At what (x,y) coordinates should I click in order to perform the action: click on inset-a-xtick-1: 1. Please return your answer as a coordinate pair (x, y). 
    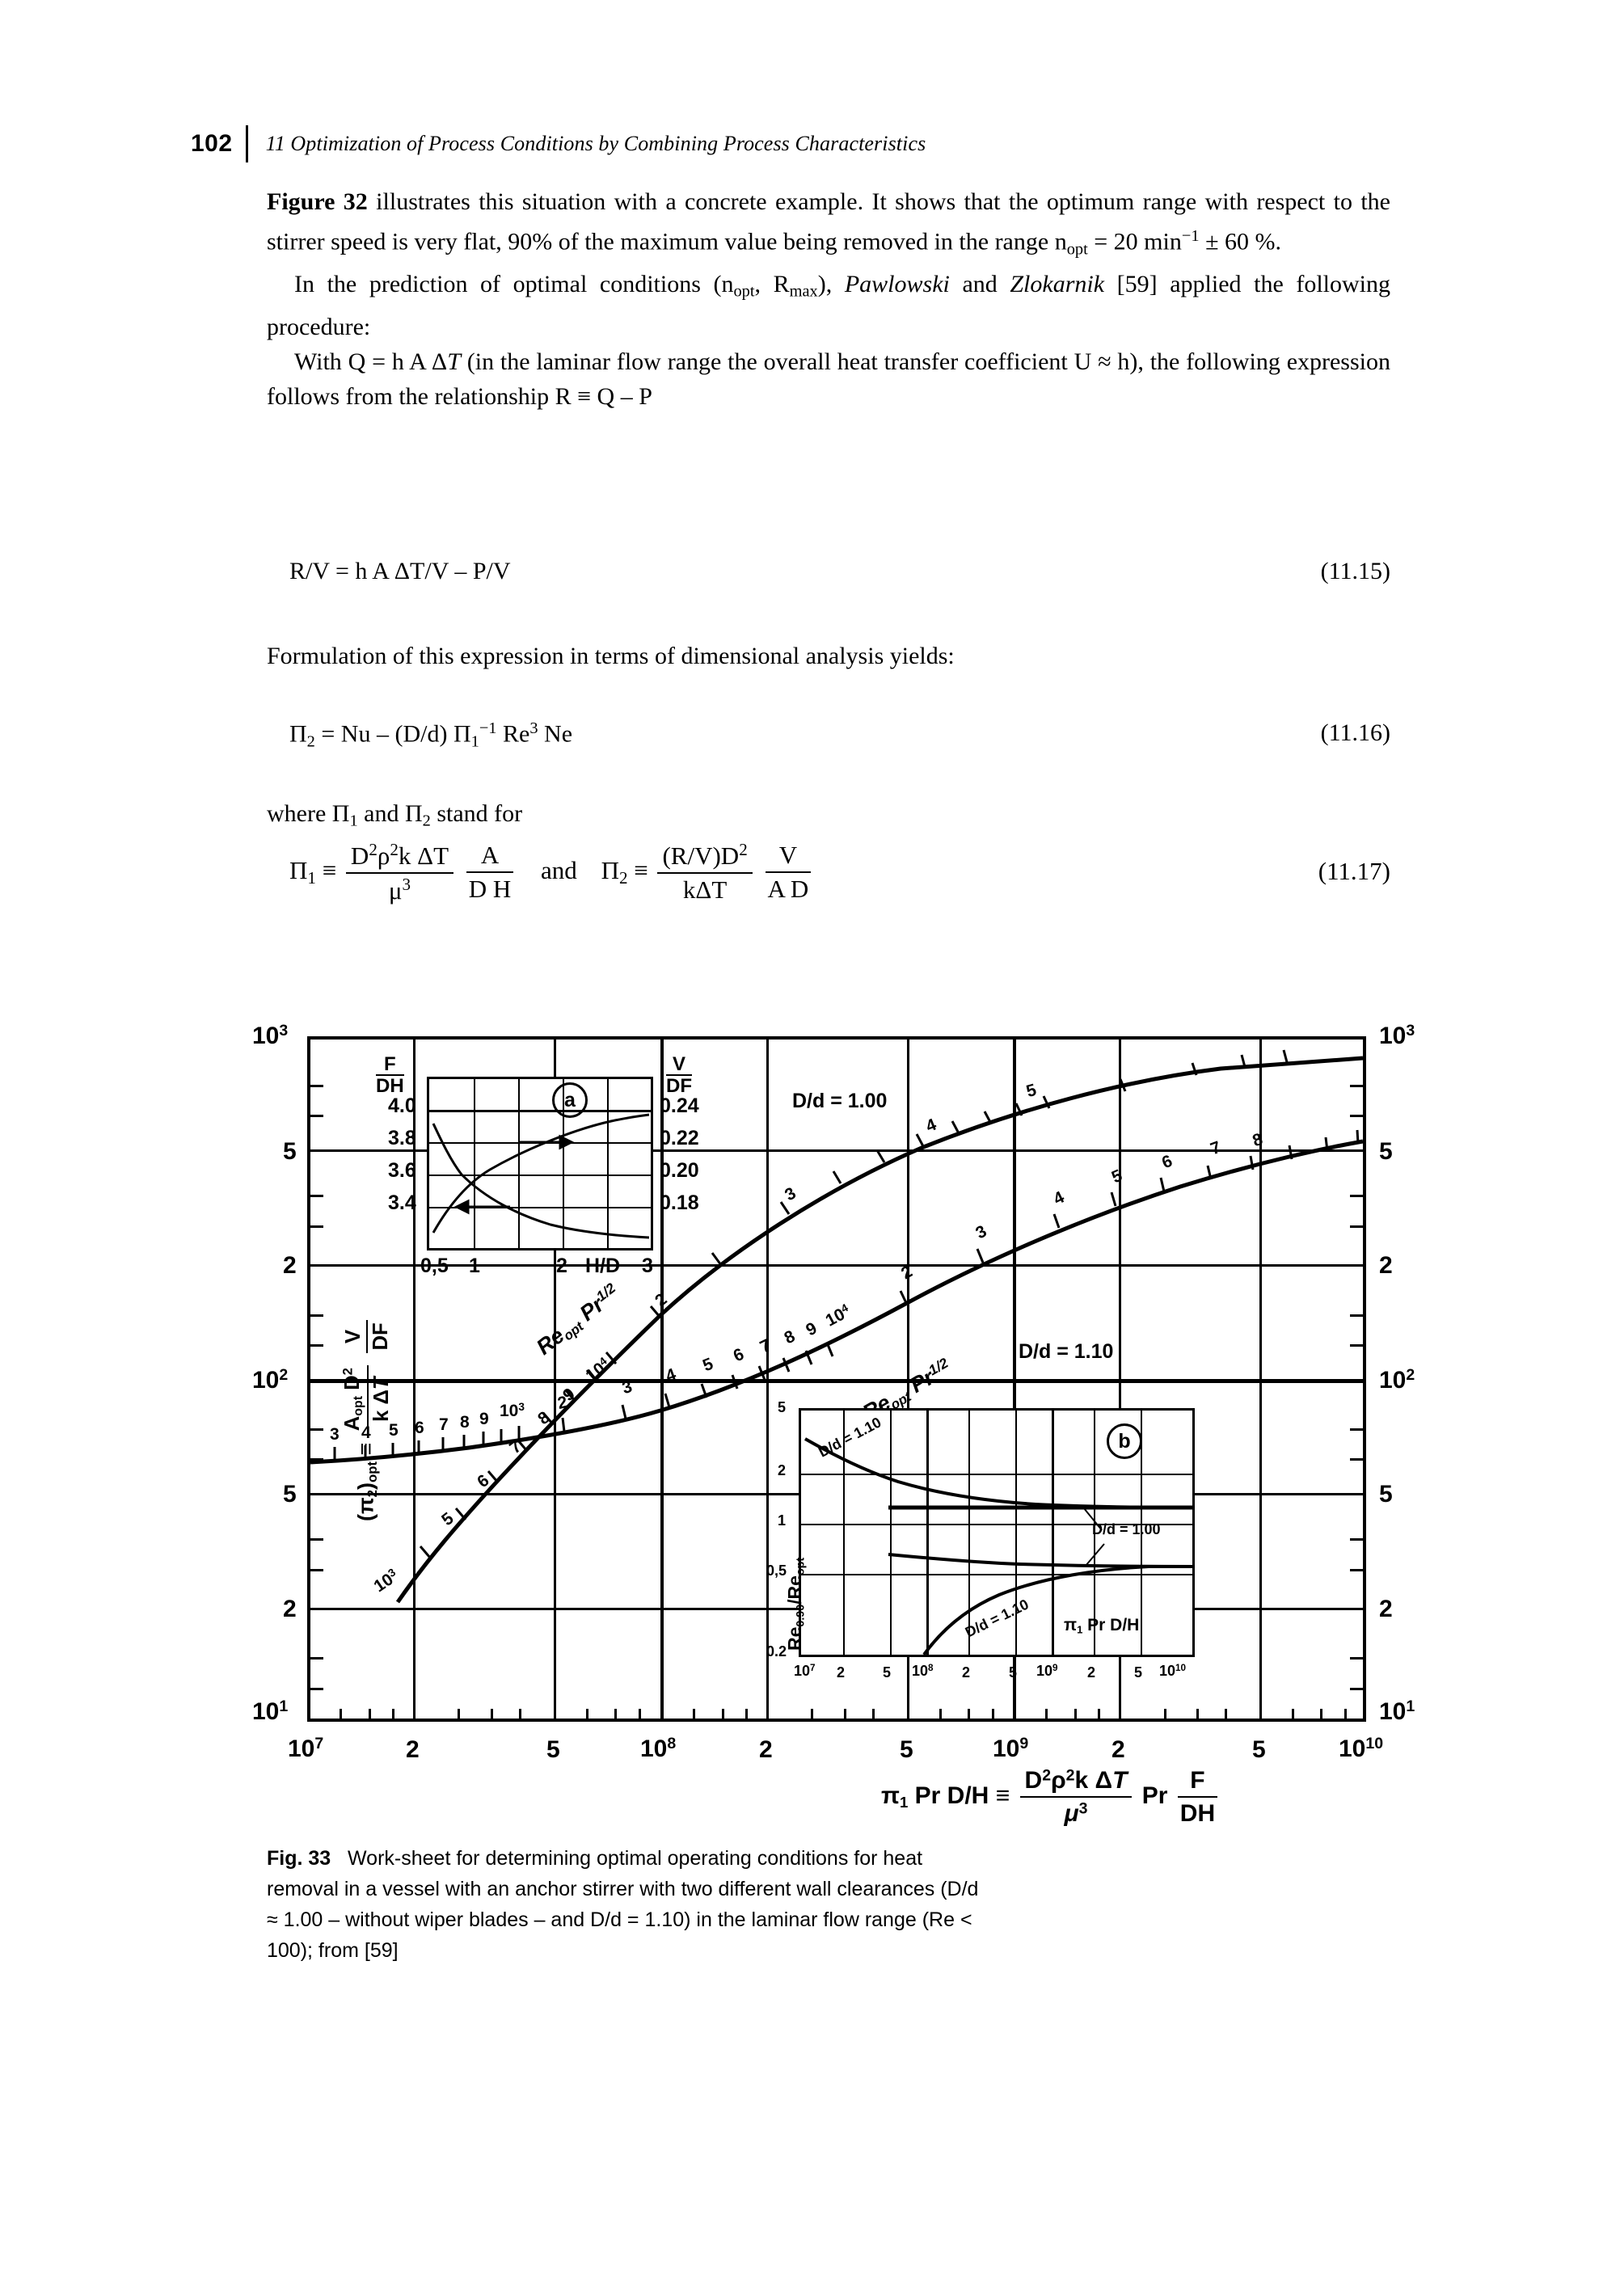
    Looking at the image, I should click on (474, 1266).